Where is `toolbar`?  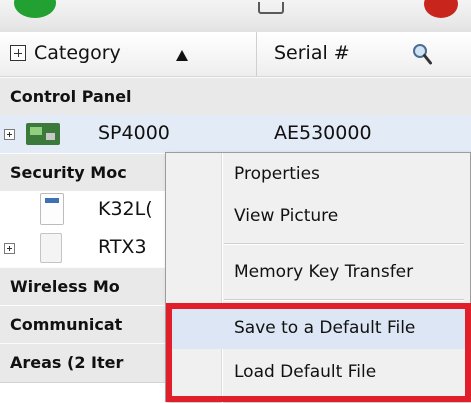
toolbar is located at coordinates (235, 16).